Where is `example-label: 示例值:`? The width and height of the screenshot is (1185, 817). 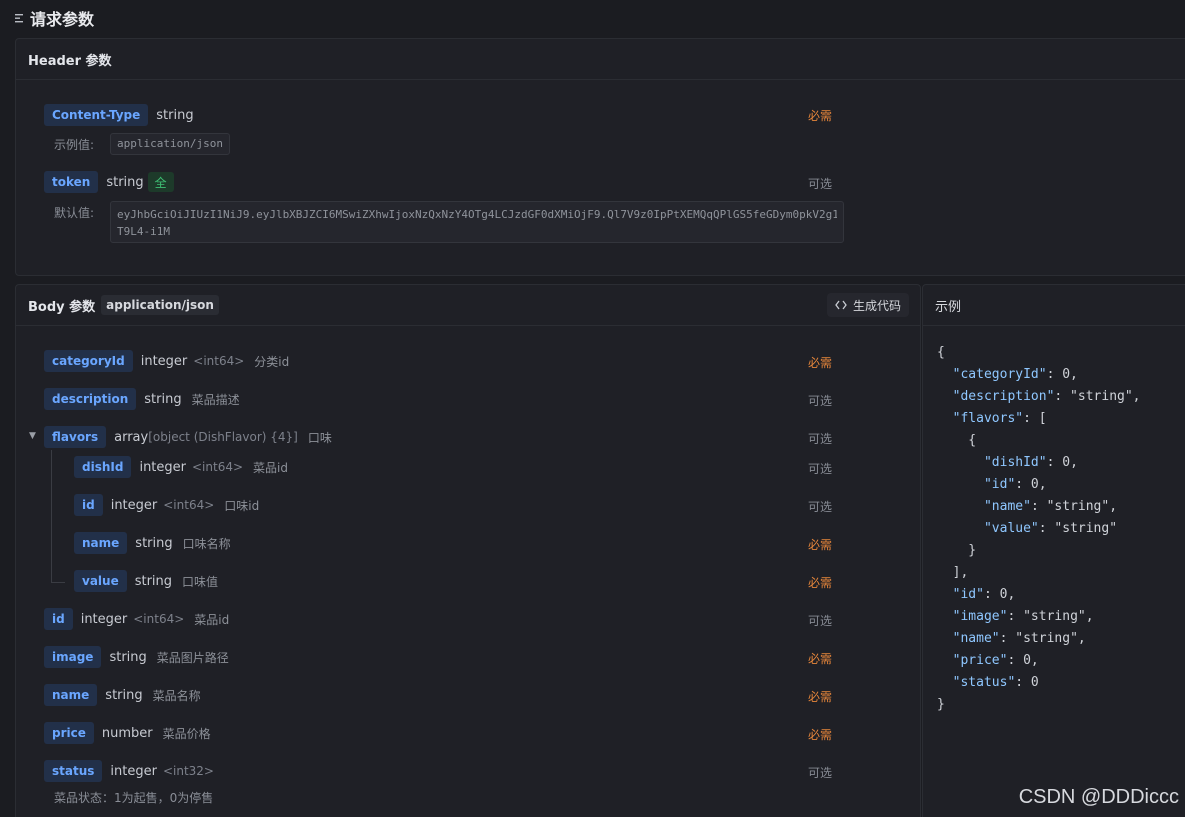
example-label: 示例值: is located at coordinates (74, 145).